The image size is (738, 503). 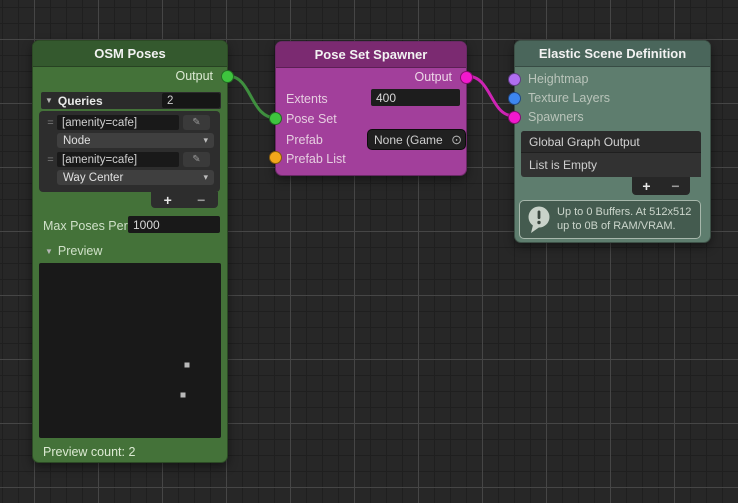 What do you see at coordinates (611, 154) in the screenshot?
I see `graph-output-list: Global Graph Output List is Empty` at bounding box center [611, 154].